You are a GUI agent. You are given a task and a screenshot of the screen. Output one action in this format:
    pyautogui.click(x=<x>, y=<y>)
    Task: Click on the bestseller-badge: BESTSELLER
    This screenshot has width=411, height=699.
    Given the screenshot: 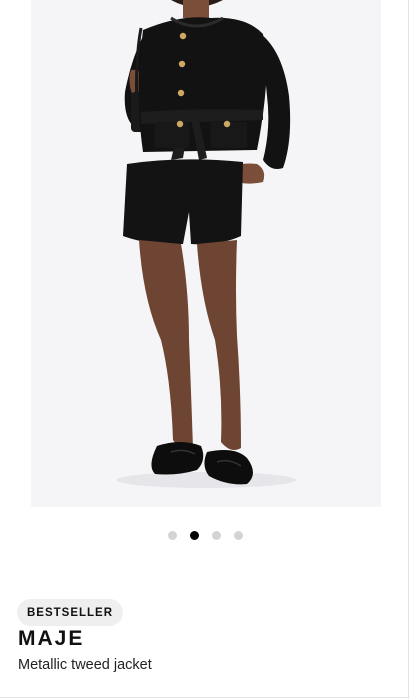 What is the action you would take?
    pyautogui.click(x=70, y=612)
    